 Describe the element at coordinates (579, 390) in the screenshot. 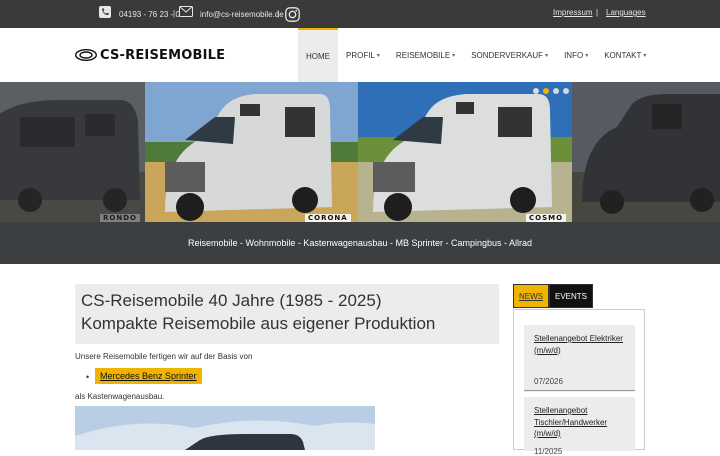

I see `divider` at that location.